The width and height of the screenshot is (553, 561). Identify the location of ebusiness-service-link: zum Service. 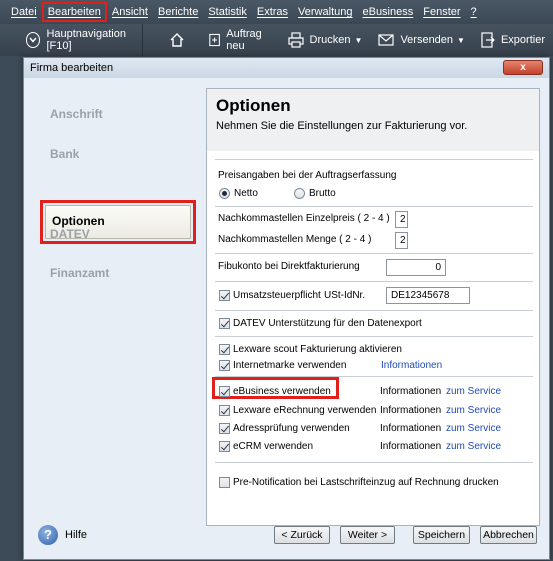
(473, 391).